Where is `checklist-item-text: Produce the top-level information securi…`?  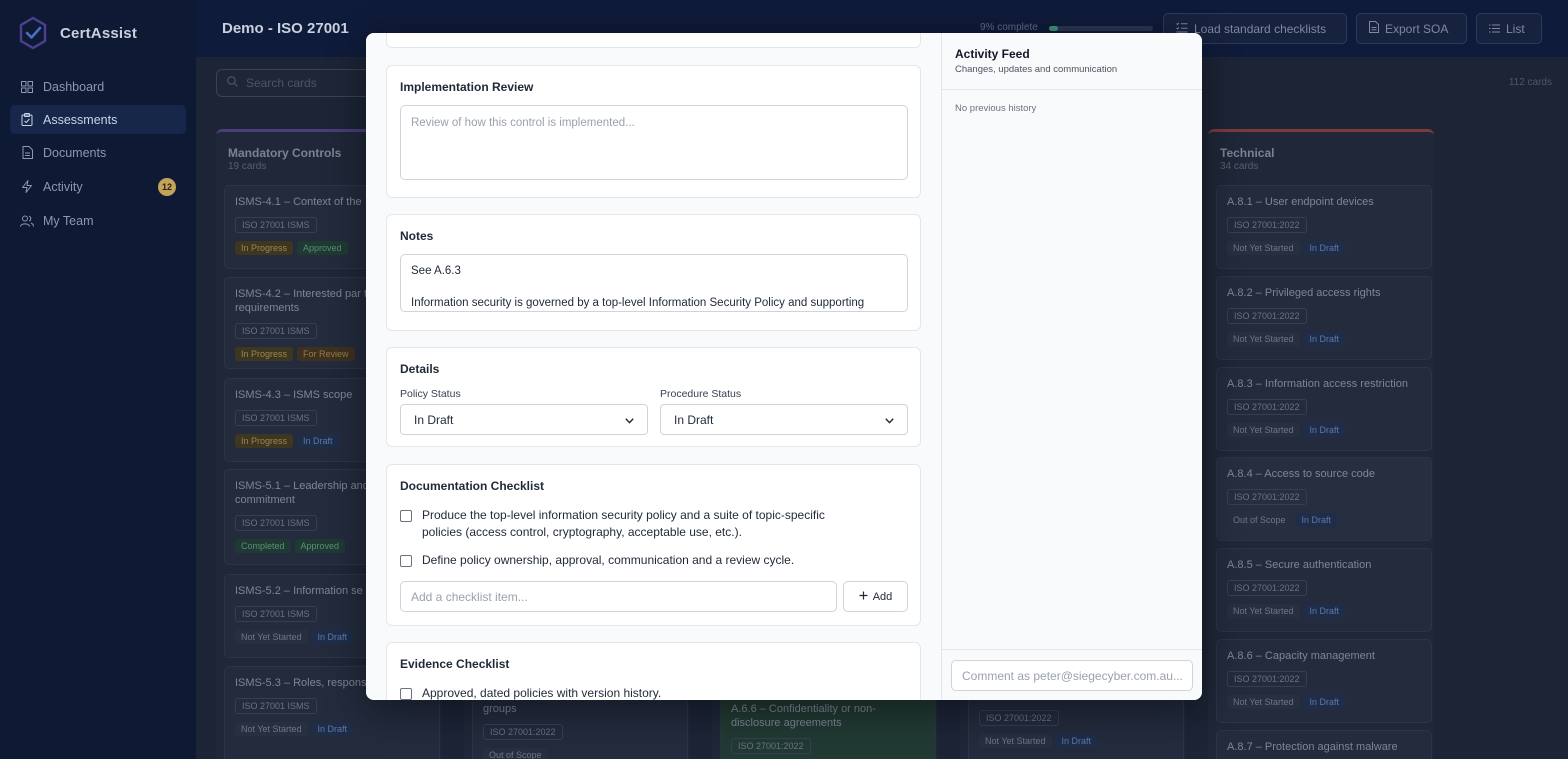 checklist-item-text: Produce the top-level information securi… is located at coordinates (623, 523).